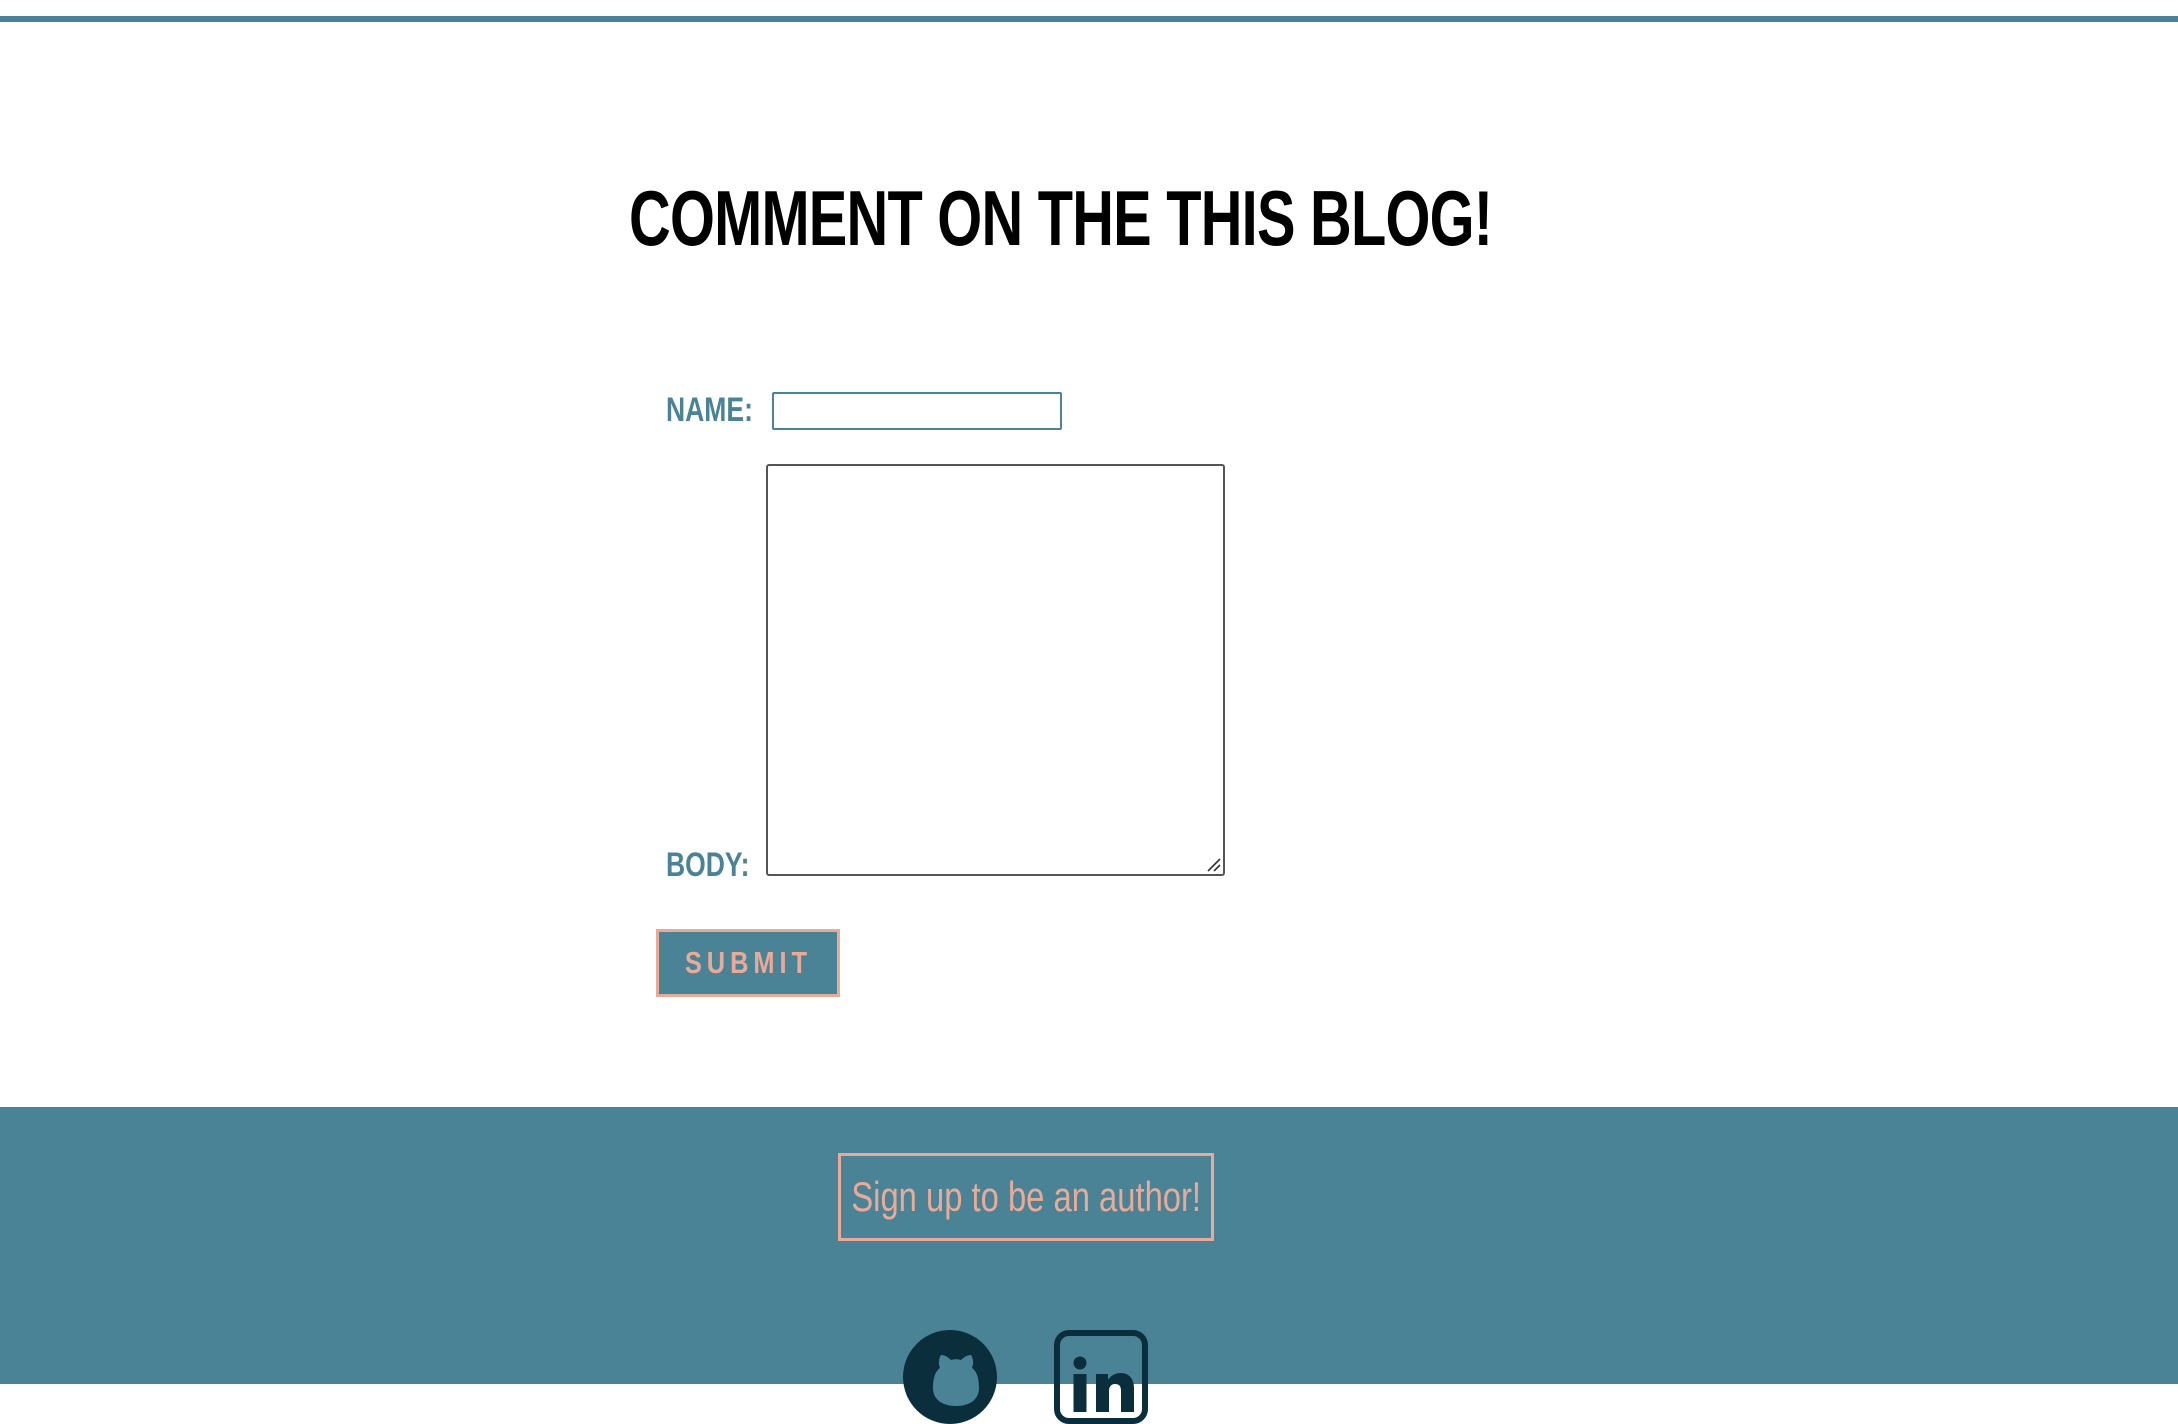 The width and height of the screenshot is (2178, 1424). What do you see at coordinates (1101, 1377) in the screenshot?
I see `linkedin-icon` at bounding box center [1101, 1377].